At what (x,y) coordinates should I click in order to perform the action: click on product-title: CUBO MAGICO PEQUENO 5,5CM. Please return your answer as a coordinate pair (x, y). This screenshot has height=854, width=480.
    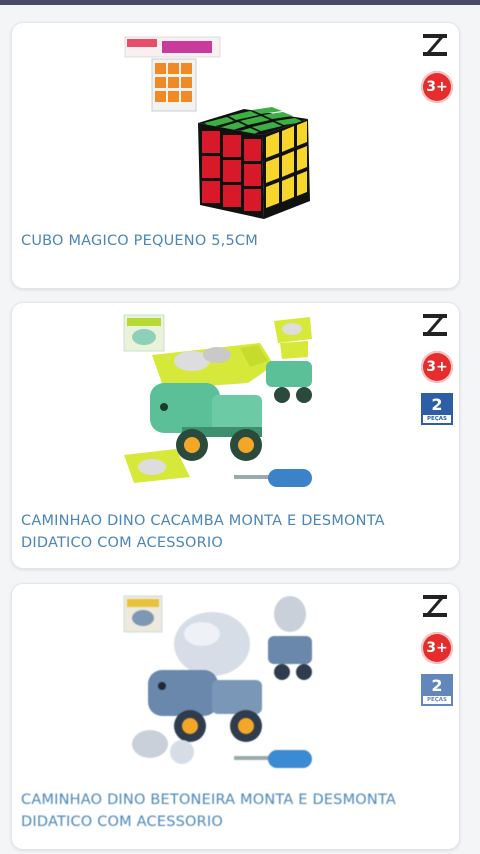
    Looking at the image, I should click on (210, 241).